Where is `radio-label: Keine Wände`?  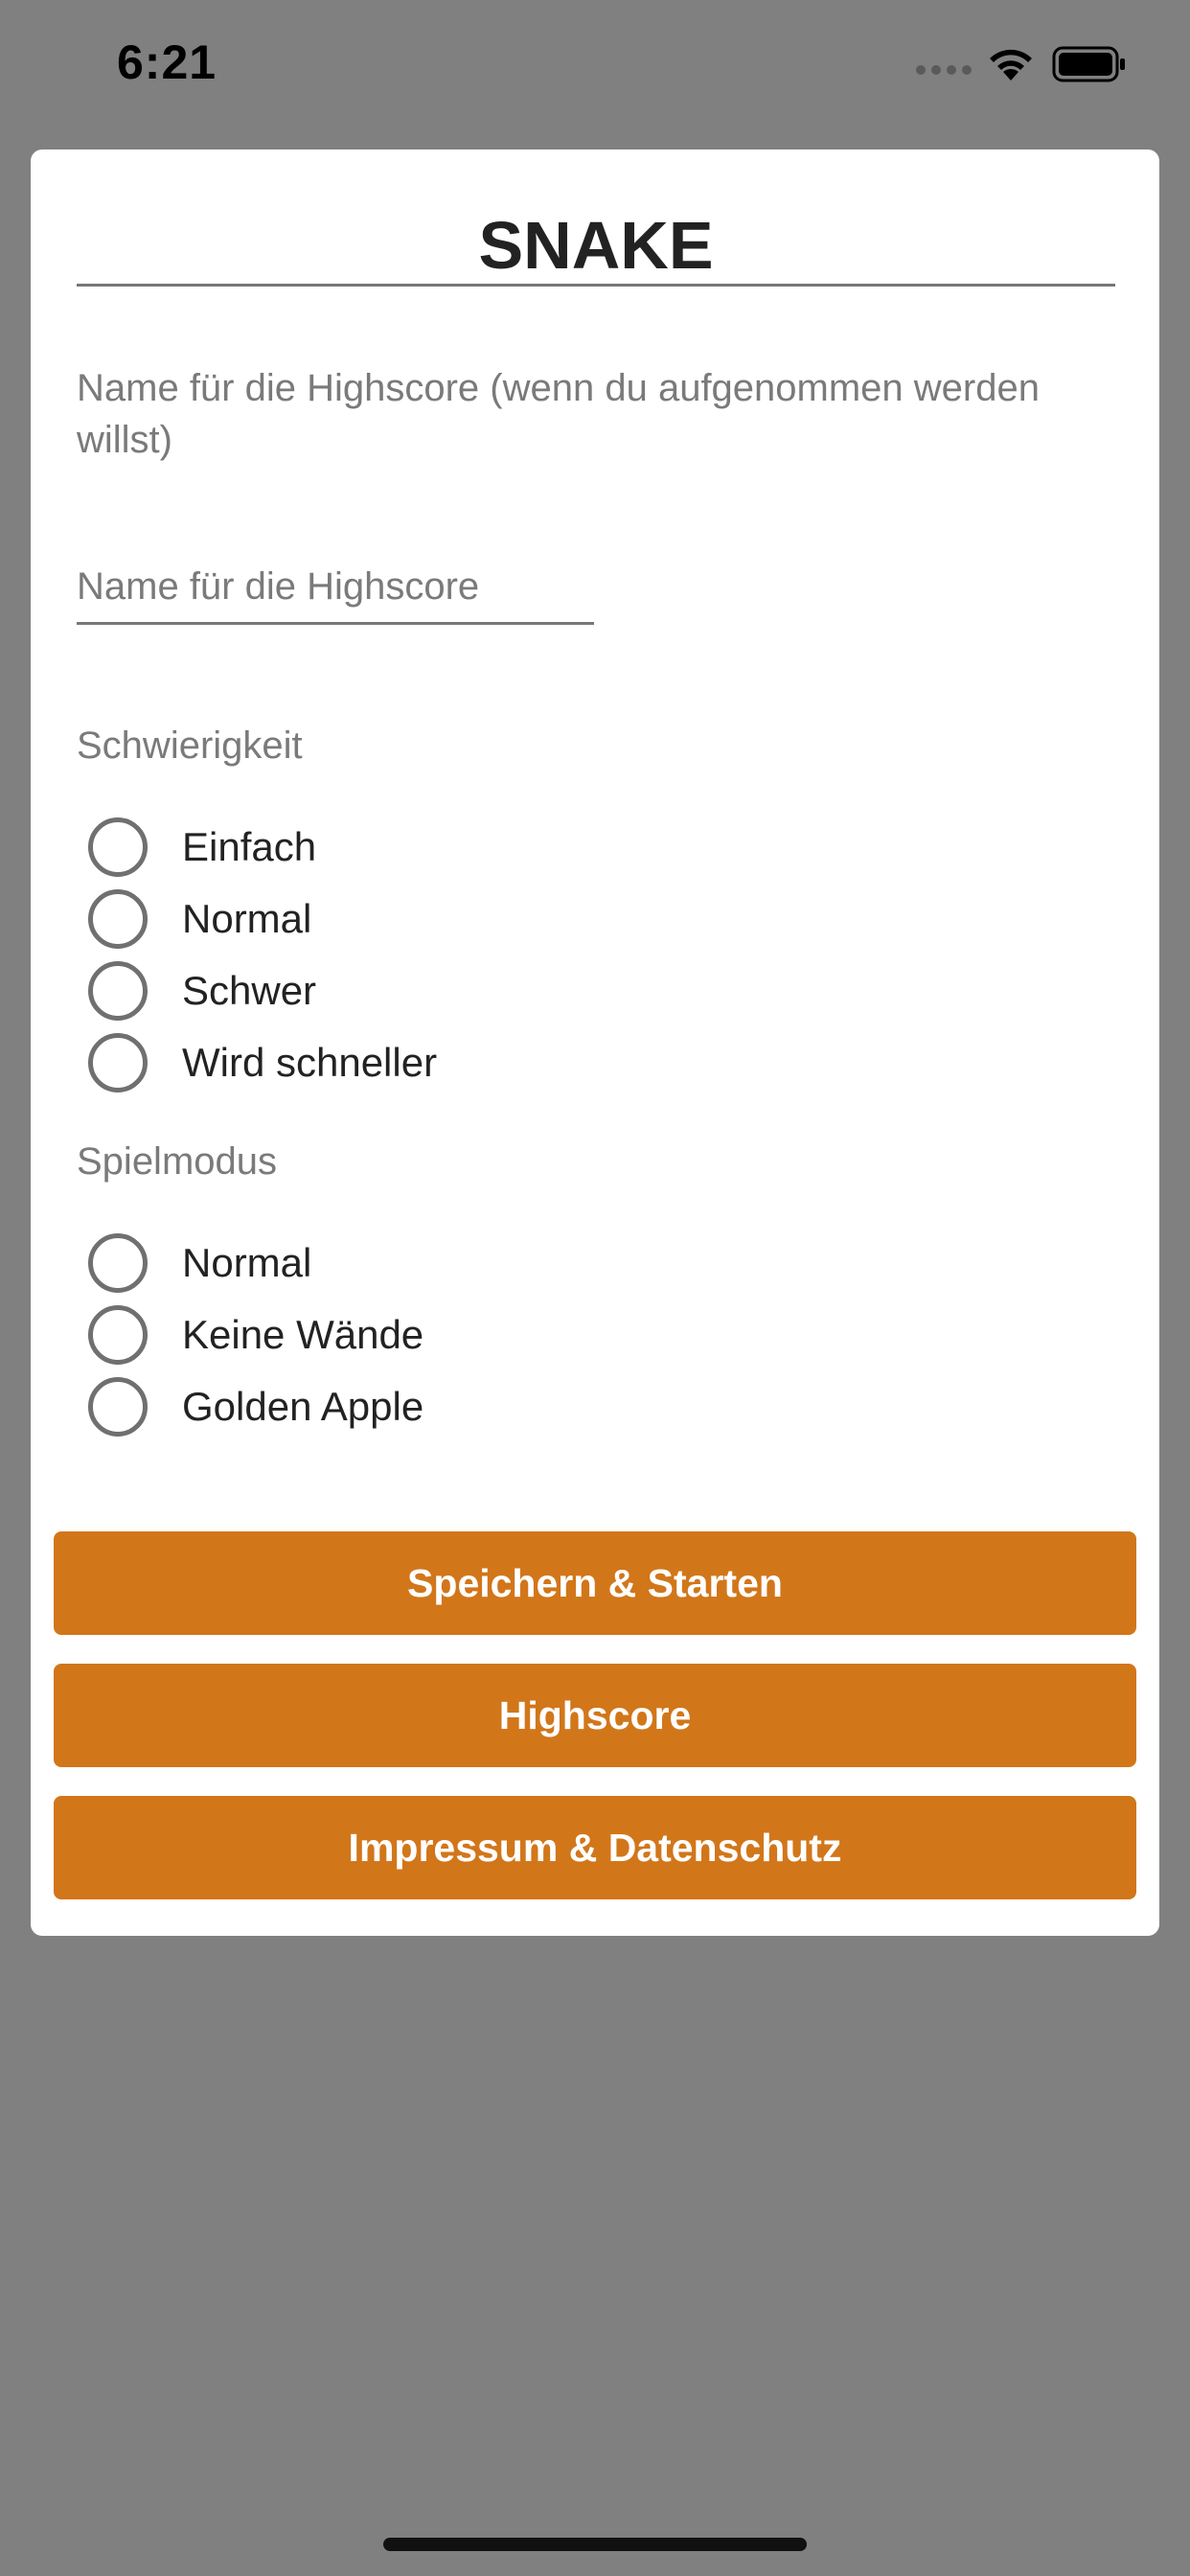 radio-label: Keine Wände is located at coordinates (303, 1334).